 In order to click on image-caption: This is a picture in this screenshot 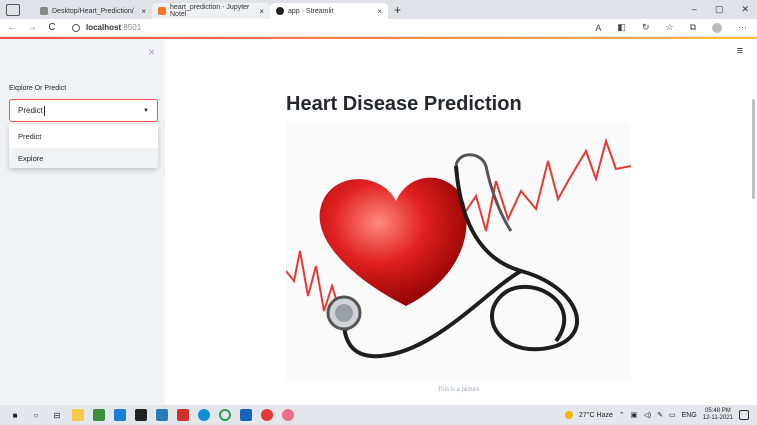, I will do `click(458, 390)`.